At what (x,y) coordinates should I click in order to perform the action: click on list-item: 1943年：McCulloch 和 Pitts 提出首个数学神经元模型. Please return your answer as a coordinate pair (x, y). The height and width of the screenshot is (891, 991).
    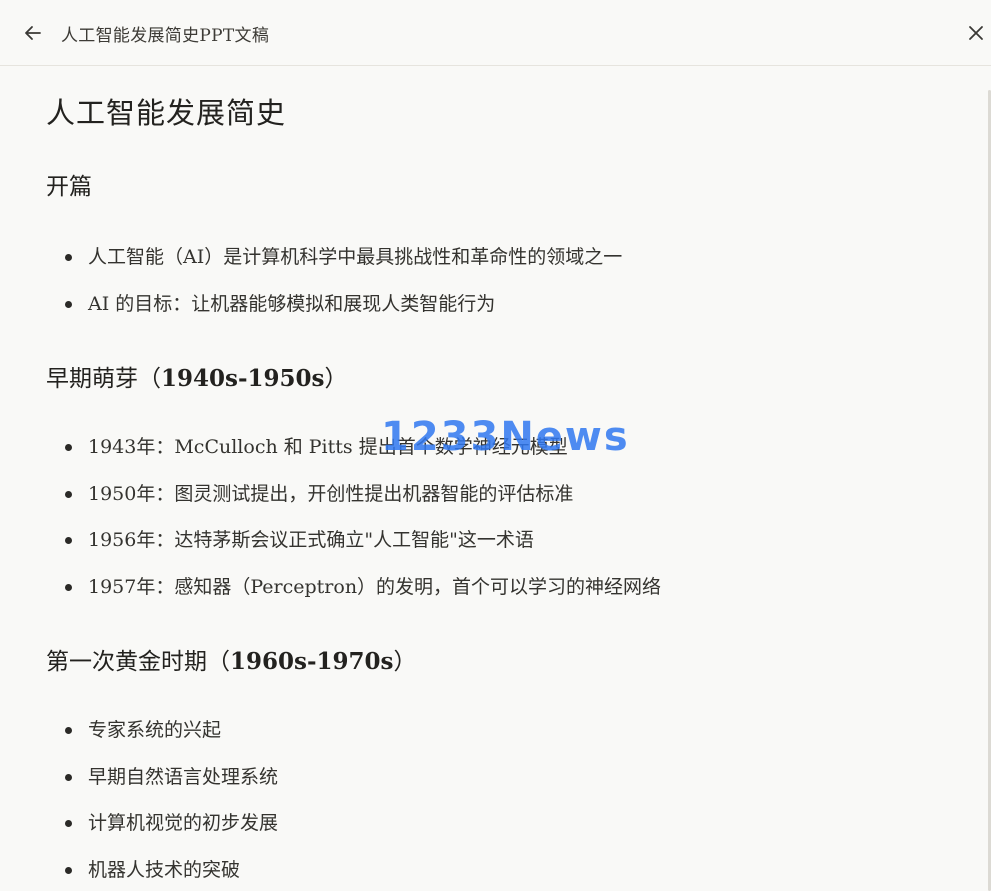
    Looking at the image, I should click on (353, 457).